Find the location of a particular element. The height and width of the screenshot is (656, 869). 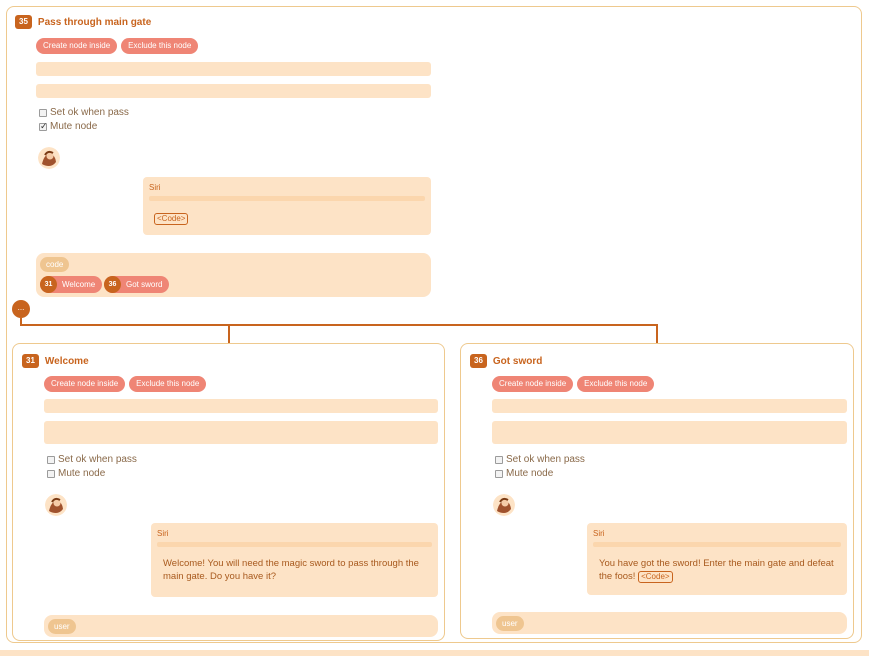

child-link-id: 31 is located at coordinates (48, 284).